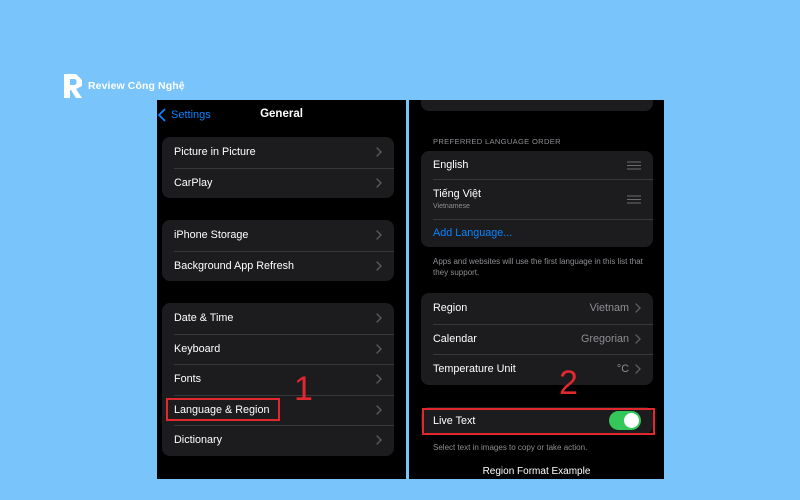  What do you see at coordinates (278, 235) in the screenshot?
I see `row-iphone-storage: iPhone Storage` at bounding box center [278, 235].